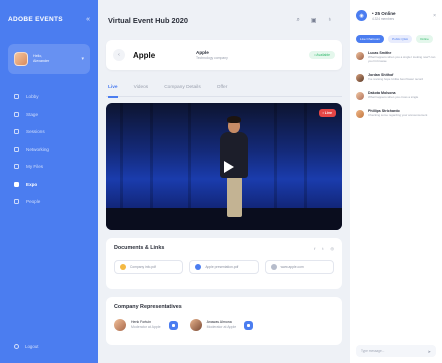 Image resolution: width=442 pixels, height=363 pixels. What do you see at coordinates (119, 55) in the screenshot?
I see `back-button: ‹` at bounding box center [119, 55].